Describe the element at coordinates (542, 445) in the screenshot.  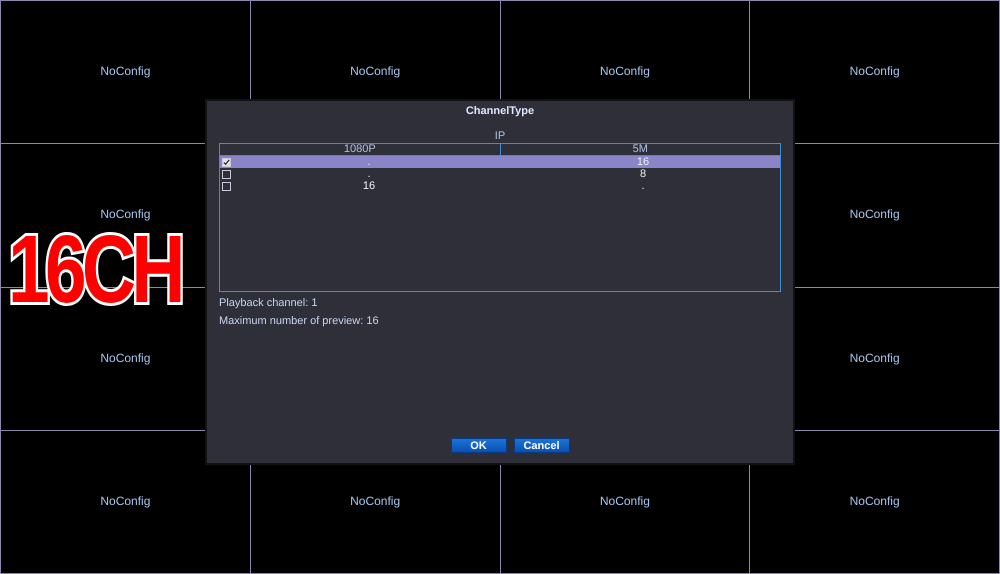
I see `dialog-button: Cancel` at that location.